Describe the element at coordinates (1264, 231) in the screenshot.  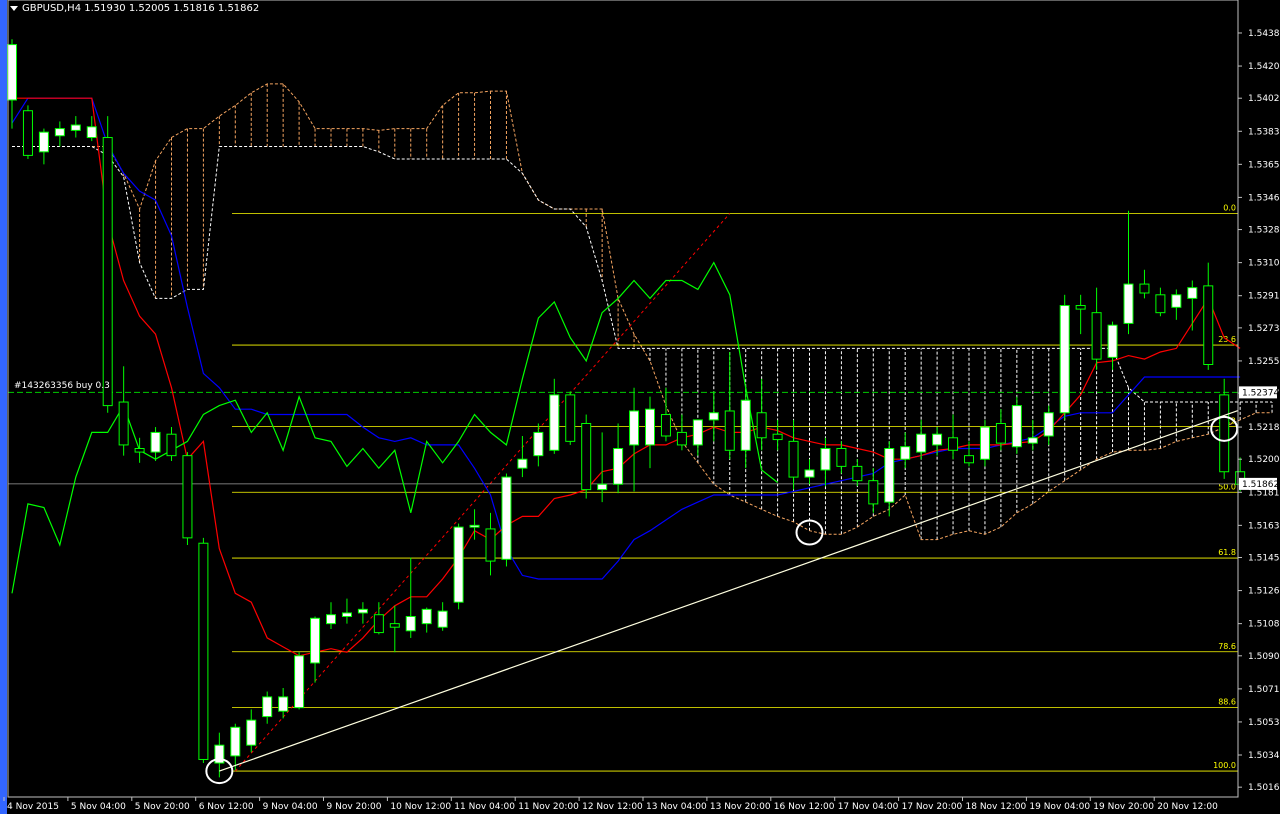
I see `price-tick-label: 1.53285` at that location.